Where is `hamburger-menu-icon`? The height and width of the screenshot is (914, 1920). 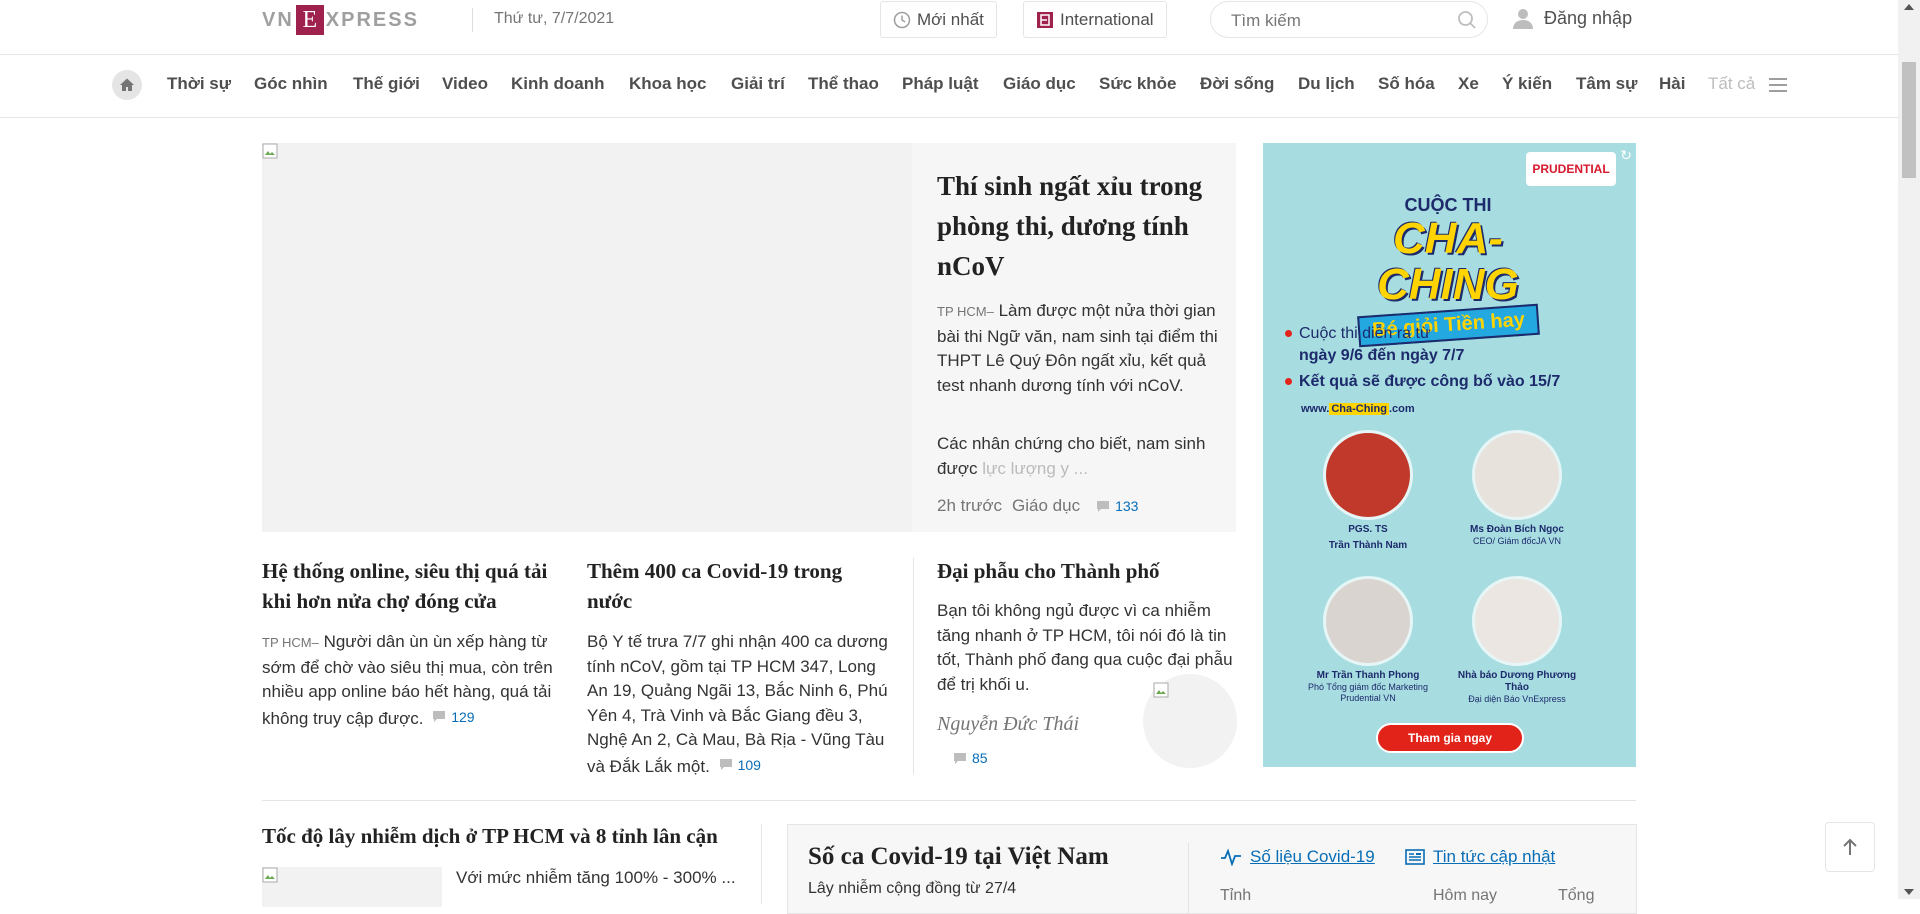 hamburger-menu-icon is located at coordinates (1778, 87).